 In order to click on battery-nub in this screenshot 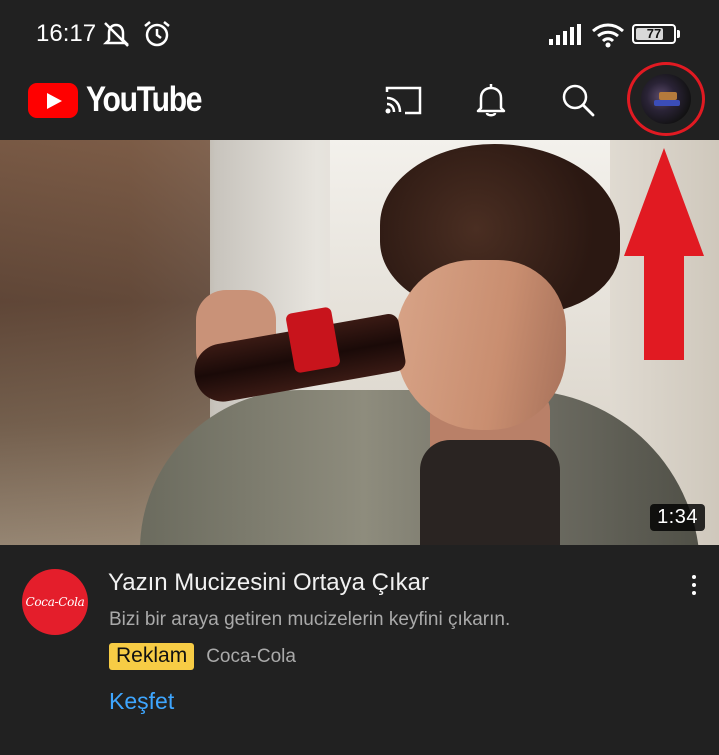, I will do `click(678, 34)`.